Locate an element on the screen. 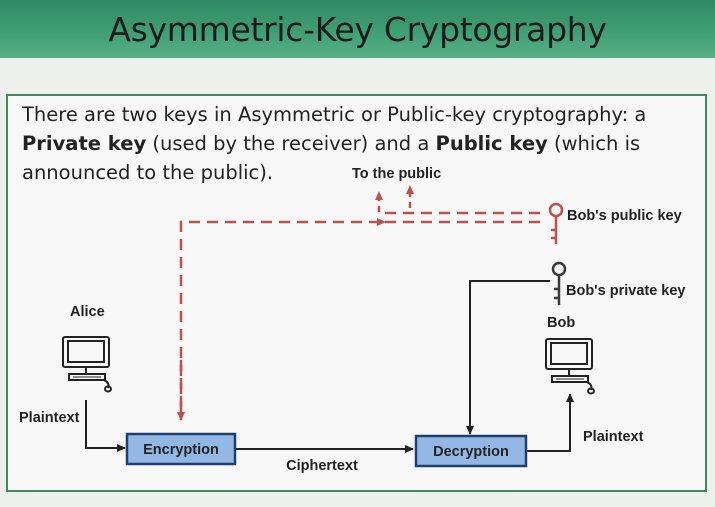 Image resolution: width=715 pixels, height=507 pixels. alice-computer-icon is located at coordinates (87, 364).